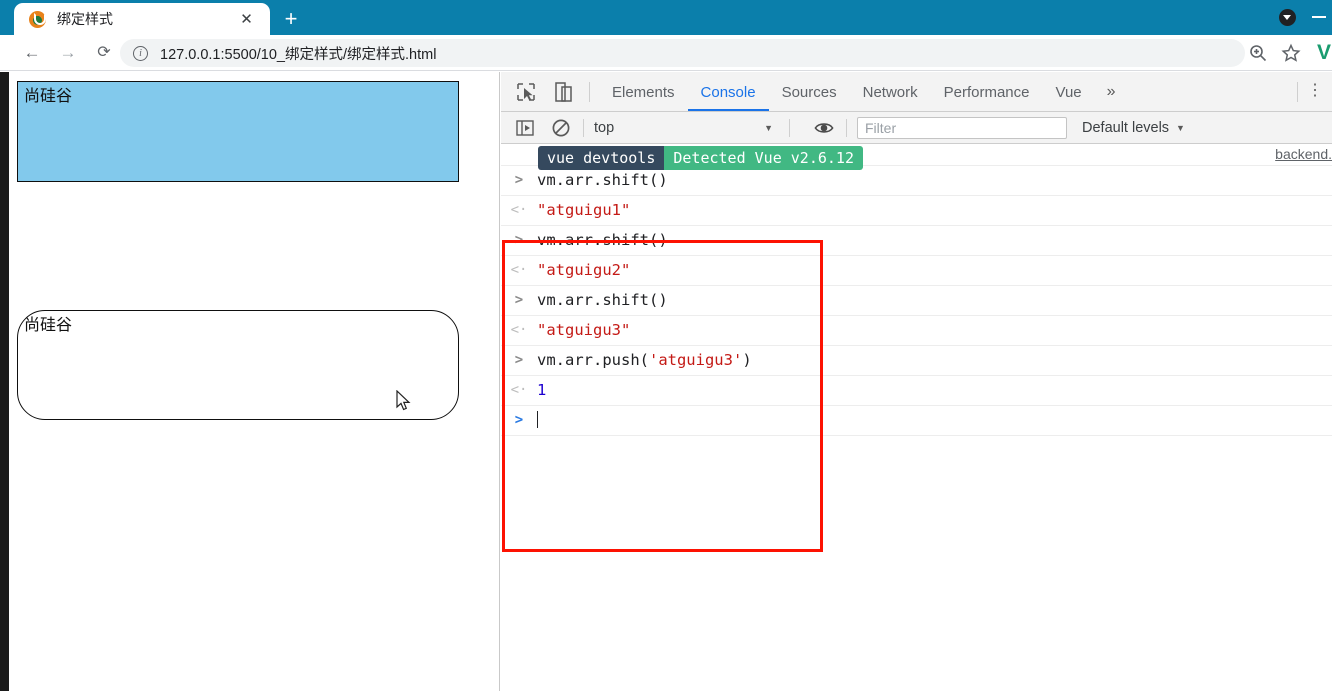 The image size is (1332, 691). What do you see at coordinates (601, 158) in the screenshot?
I see `vue-devtools-badge-left: vue devtools` at bounding box center [601, 158].